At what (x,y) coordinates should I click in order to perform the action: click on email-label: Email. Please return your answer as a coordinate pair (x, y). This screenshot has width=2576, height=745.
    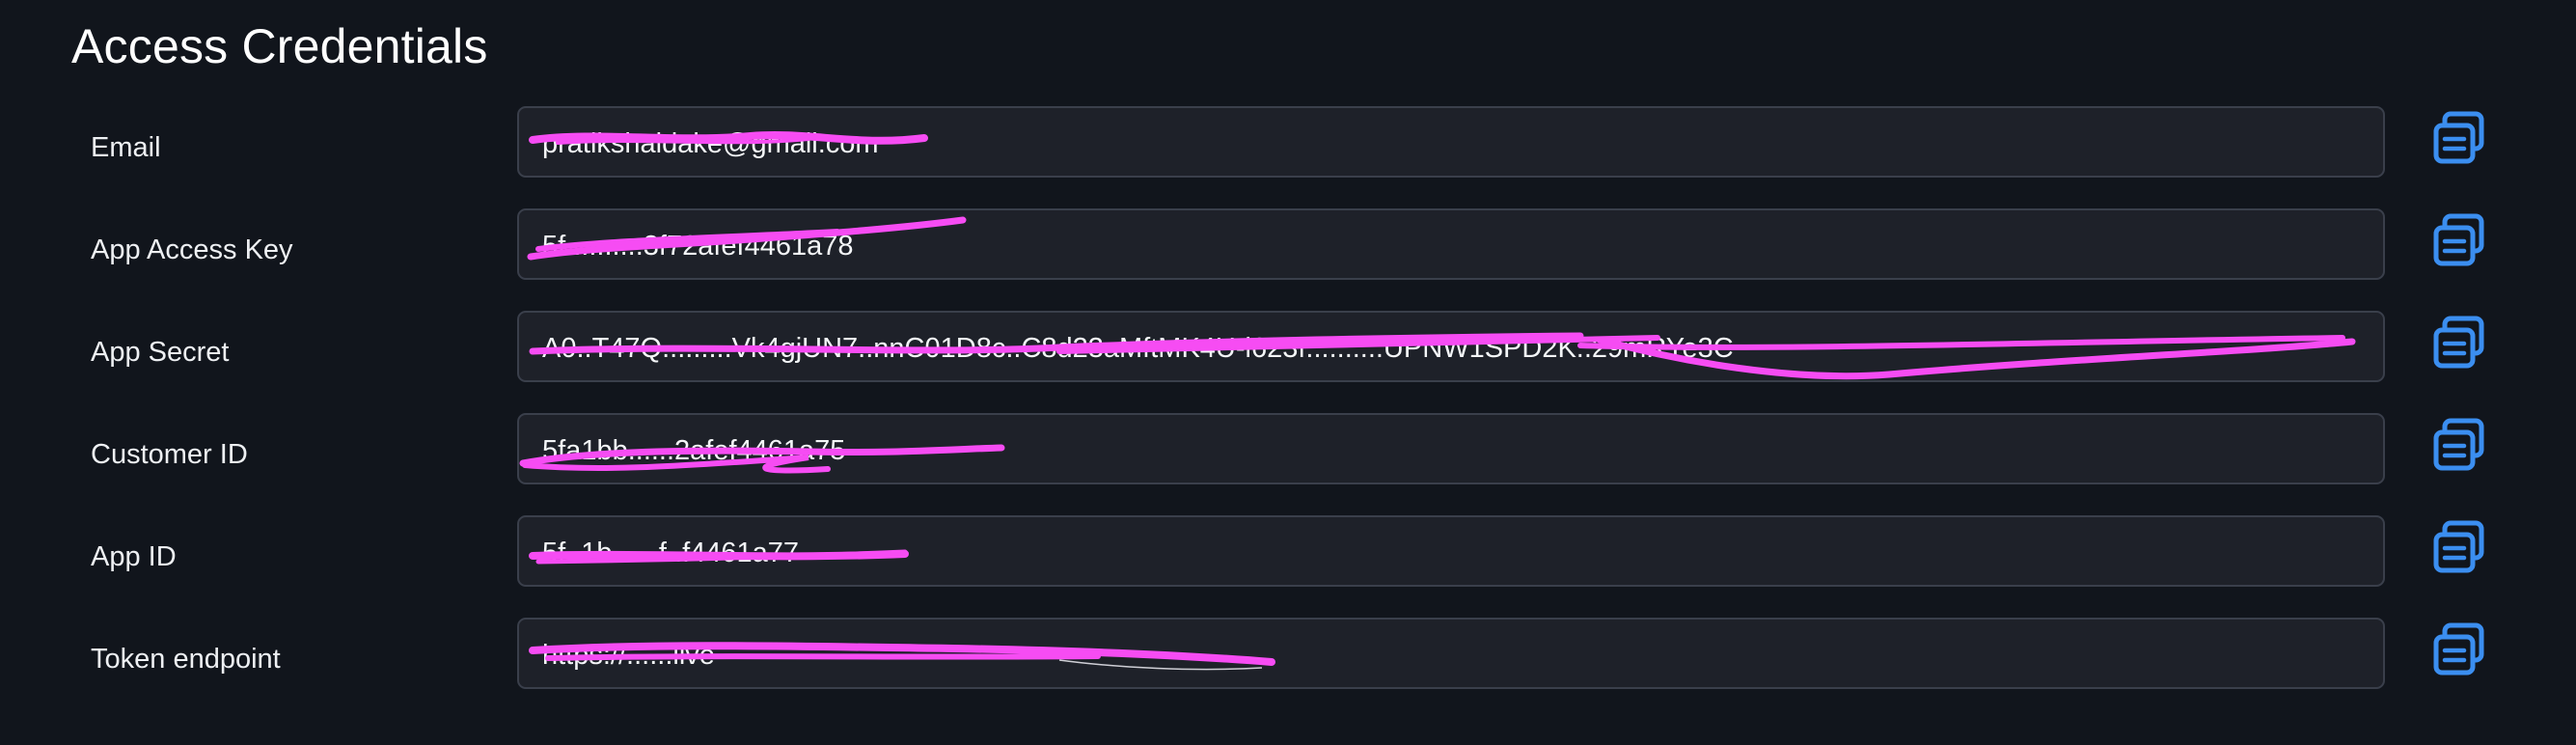
    Looking at the image, I should click on (126, 147).